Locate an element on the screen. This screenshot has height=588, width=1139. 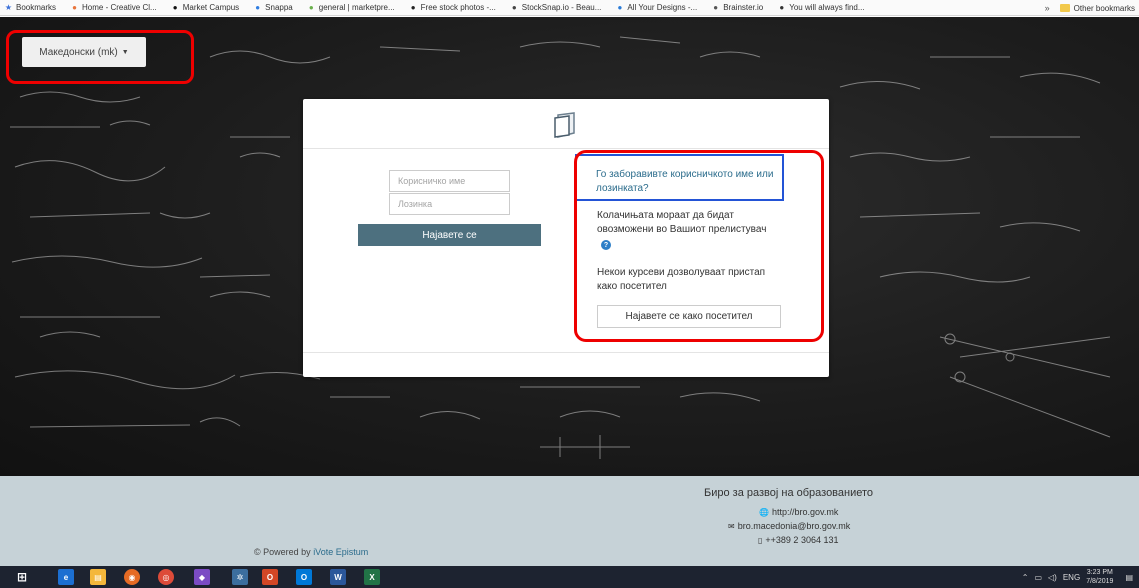
system-tray: ⌃ ▭ ◁) ENG 3:23 PM 7/8/2019 ▤ is located at coordinates (1080, 577).